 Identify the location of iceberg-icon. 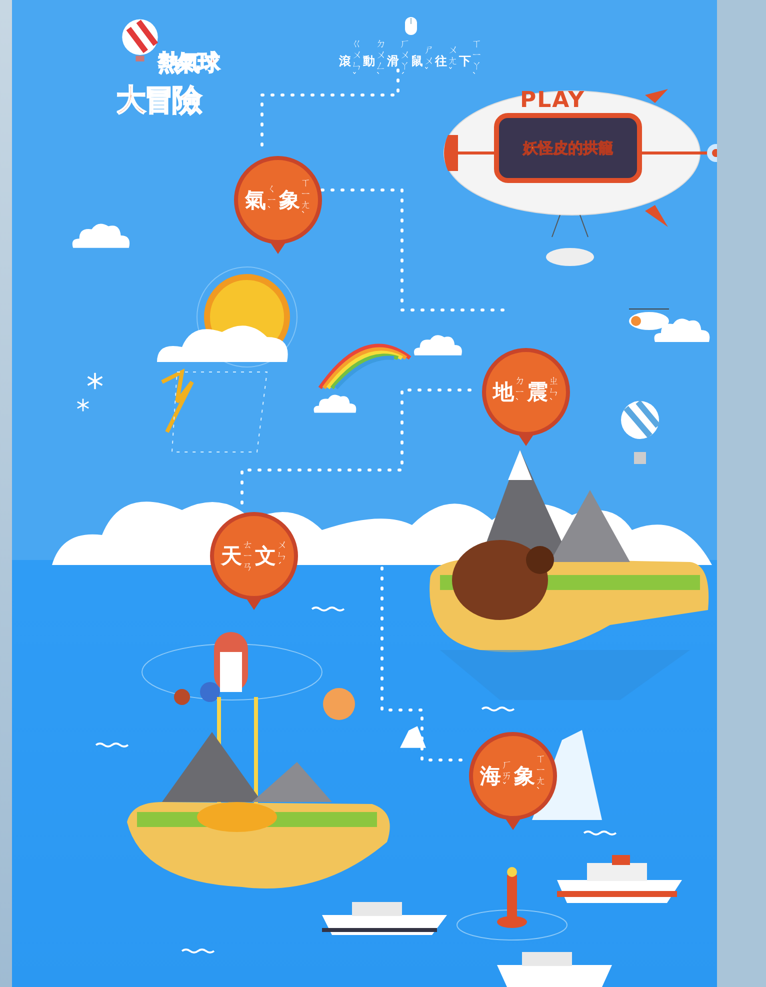
(413, 737).